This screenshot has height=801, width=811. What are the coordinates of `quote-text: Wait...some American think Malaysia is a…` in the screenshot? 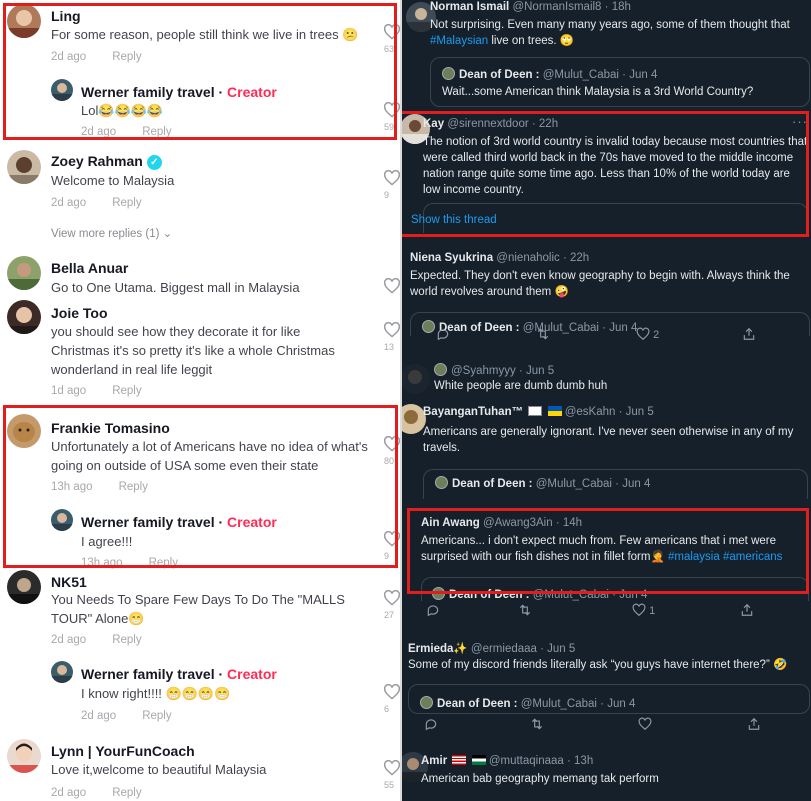 It's located at (598, 92).